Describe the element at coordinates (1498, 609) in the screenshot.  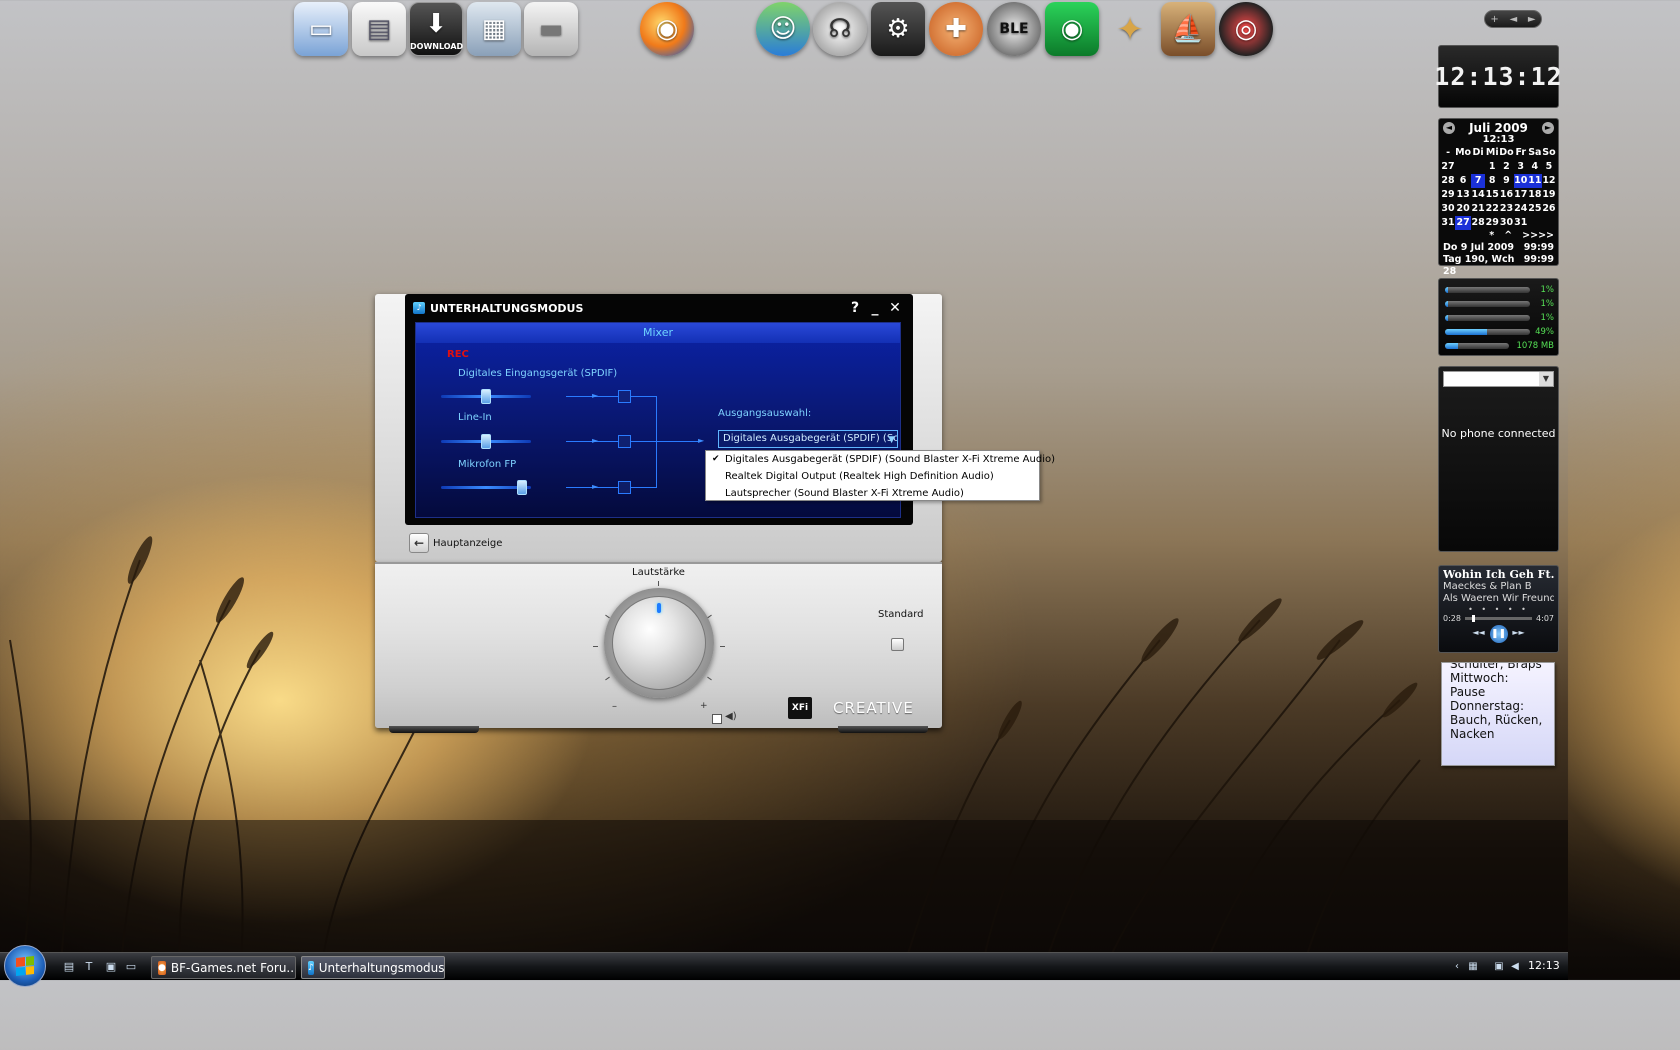
I see `track-rating: • • • • •` at that location.